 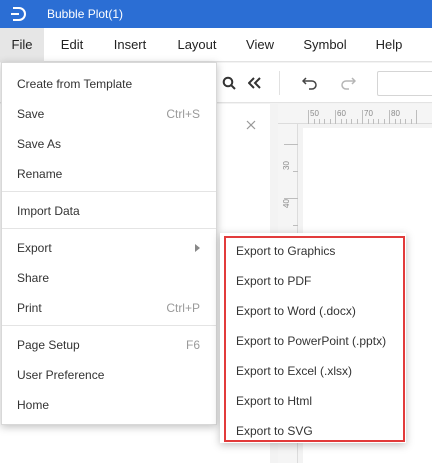 What do you see at coordinates (48, 345) in the screenshot?
I see `menu-item-label: Page Setup` at bounding box center [48, 345].